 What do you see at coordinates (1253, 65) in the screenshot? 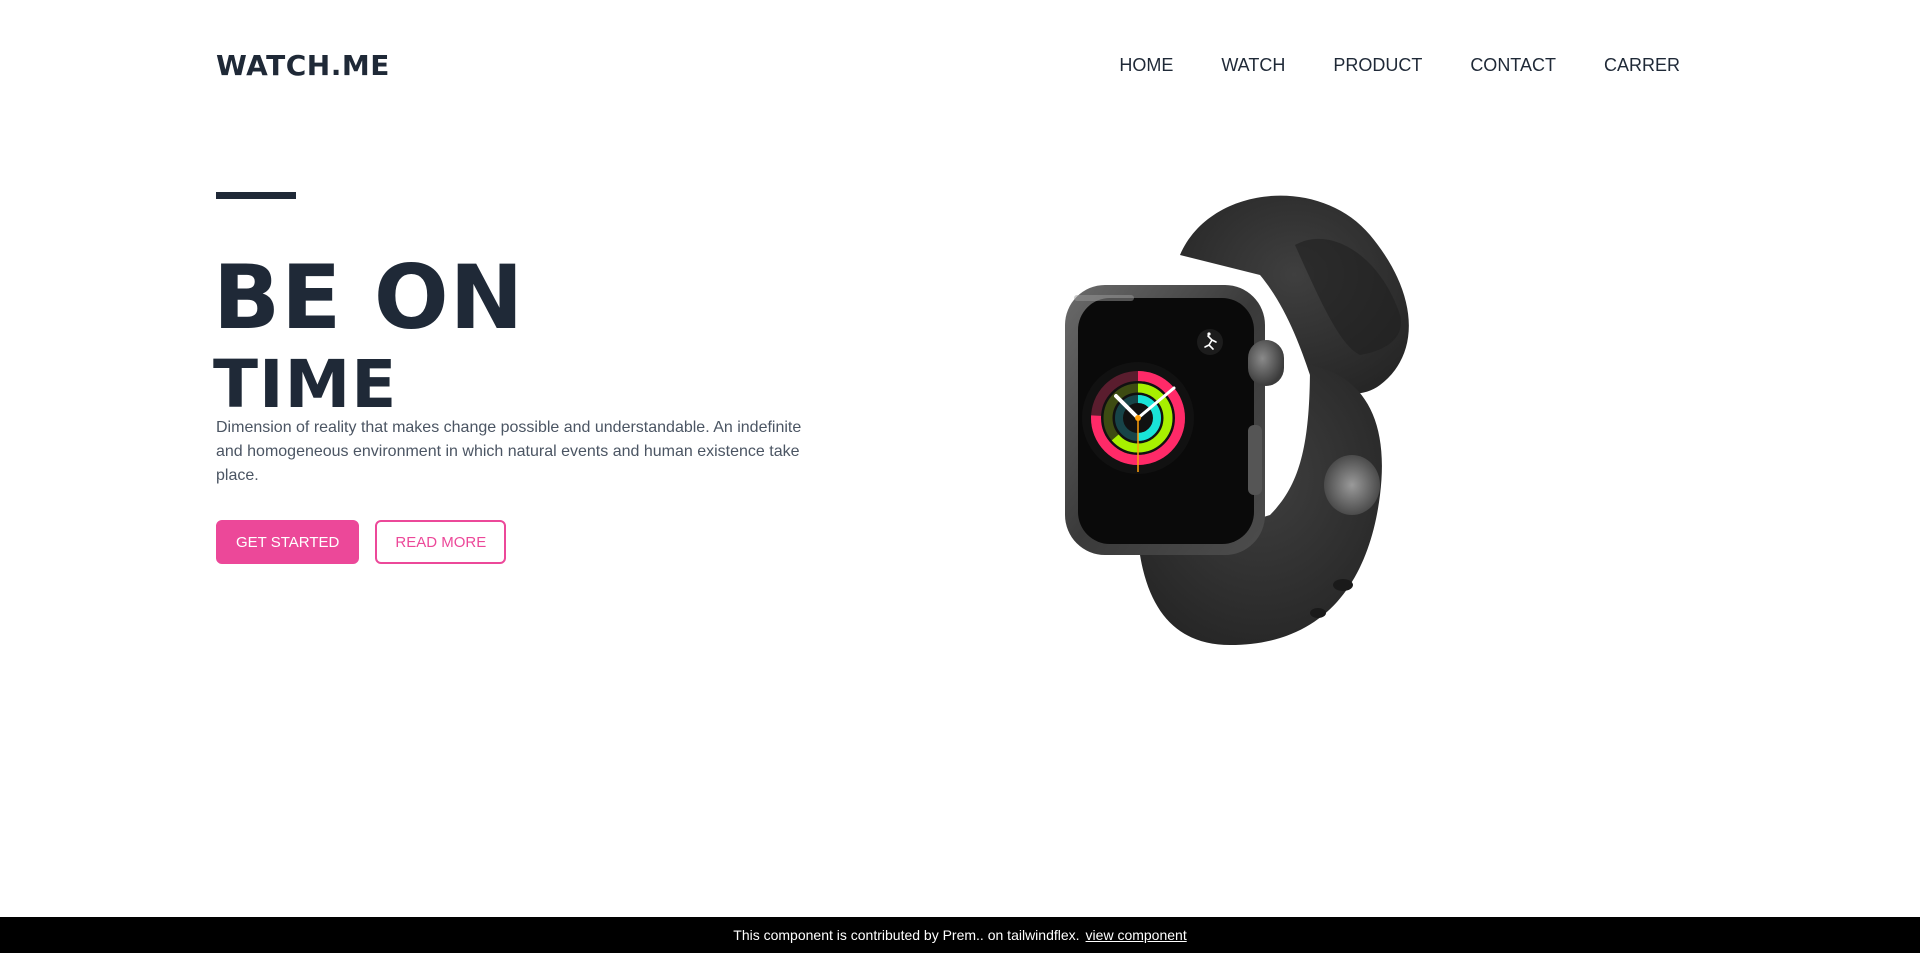
I see `nav-item-watch: WATCH` at bounding box center [1253, 65].